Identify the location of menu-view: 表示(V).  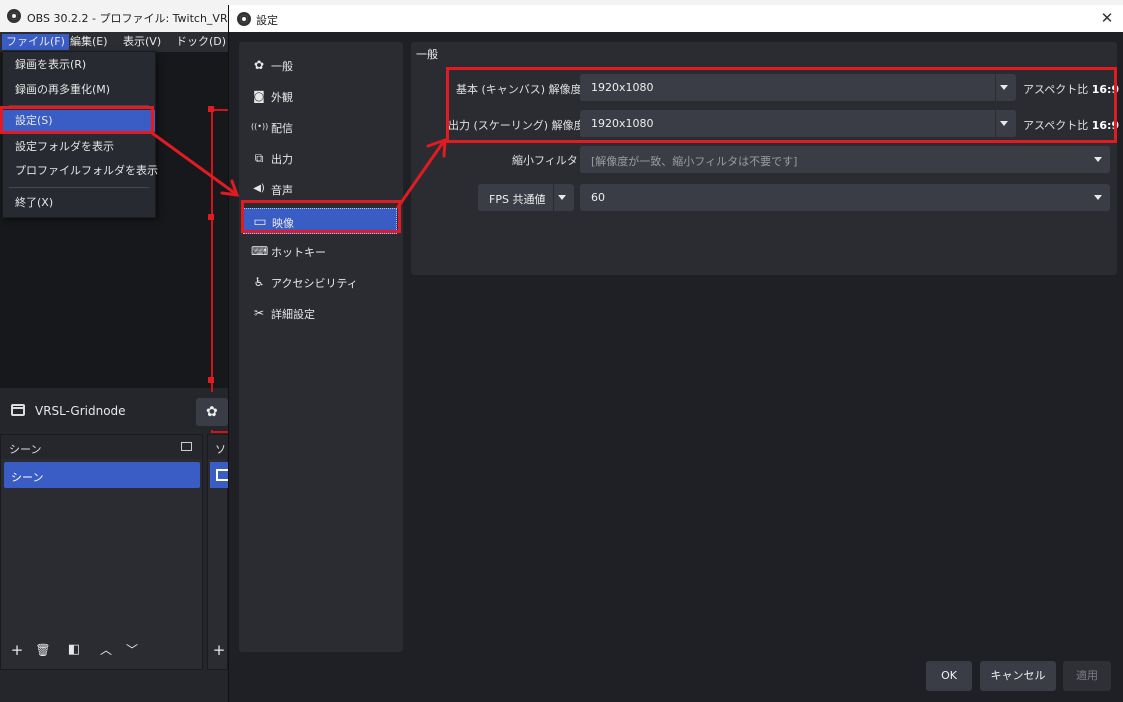
(142, 42).